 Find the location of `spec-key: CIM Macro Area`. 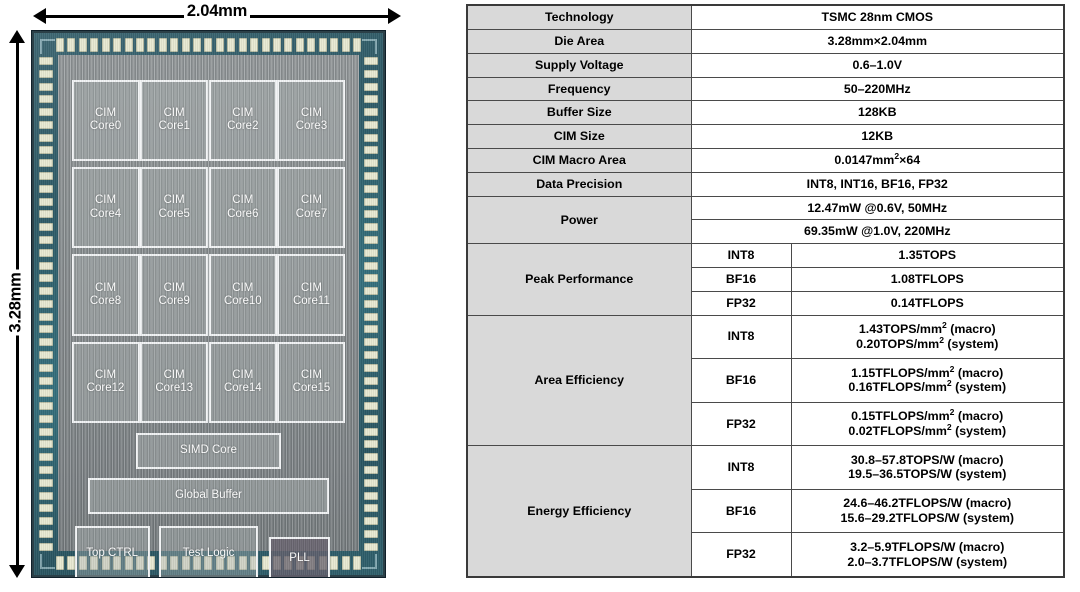

spec-key: CIM Macro Area is located at coordinates (579, 160).